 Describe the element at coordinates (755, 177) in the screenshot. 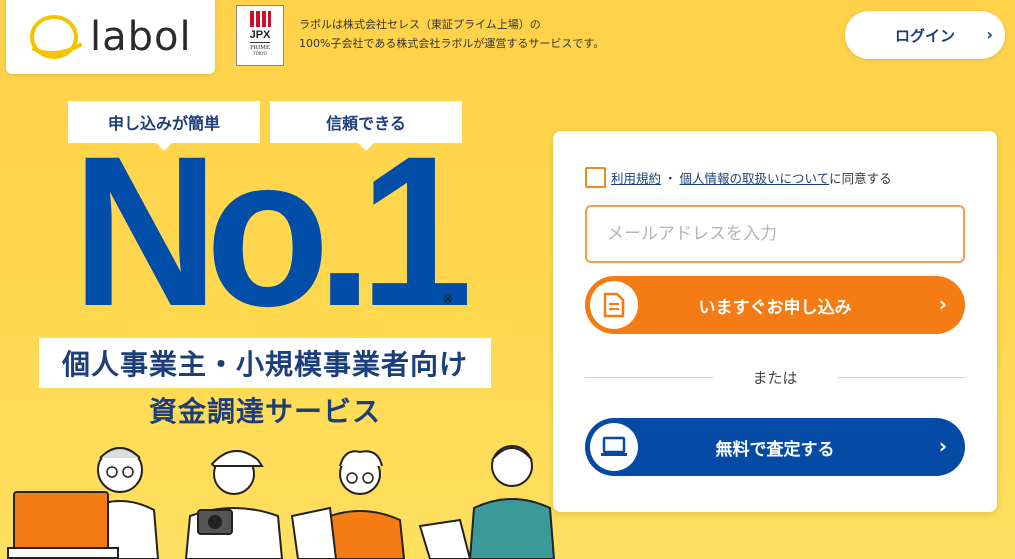

I see `privacy-link: 個人情報の取扱いについて` at that location.